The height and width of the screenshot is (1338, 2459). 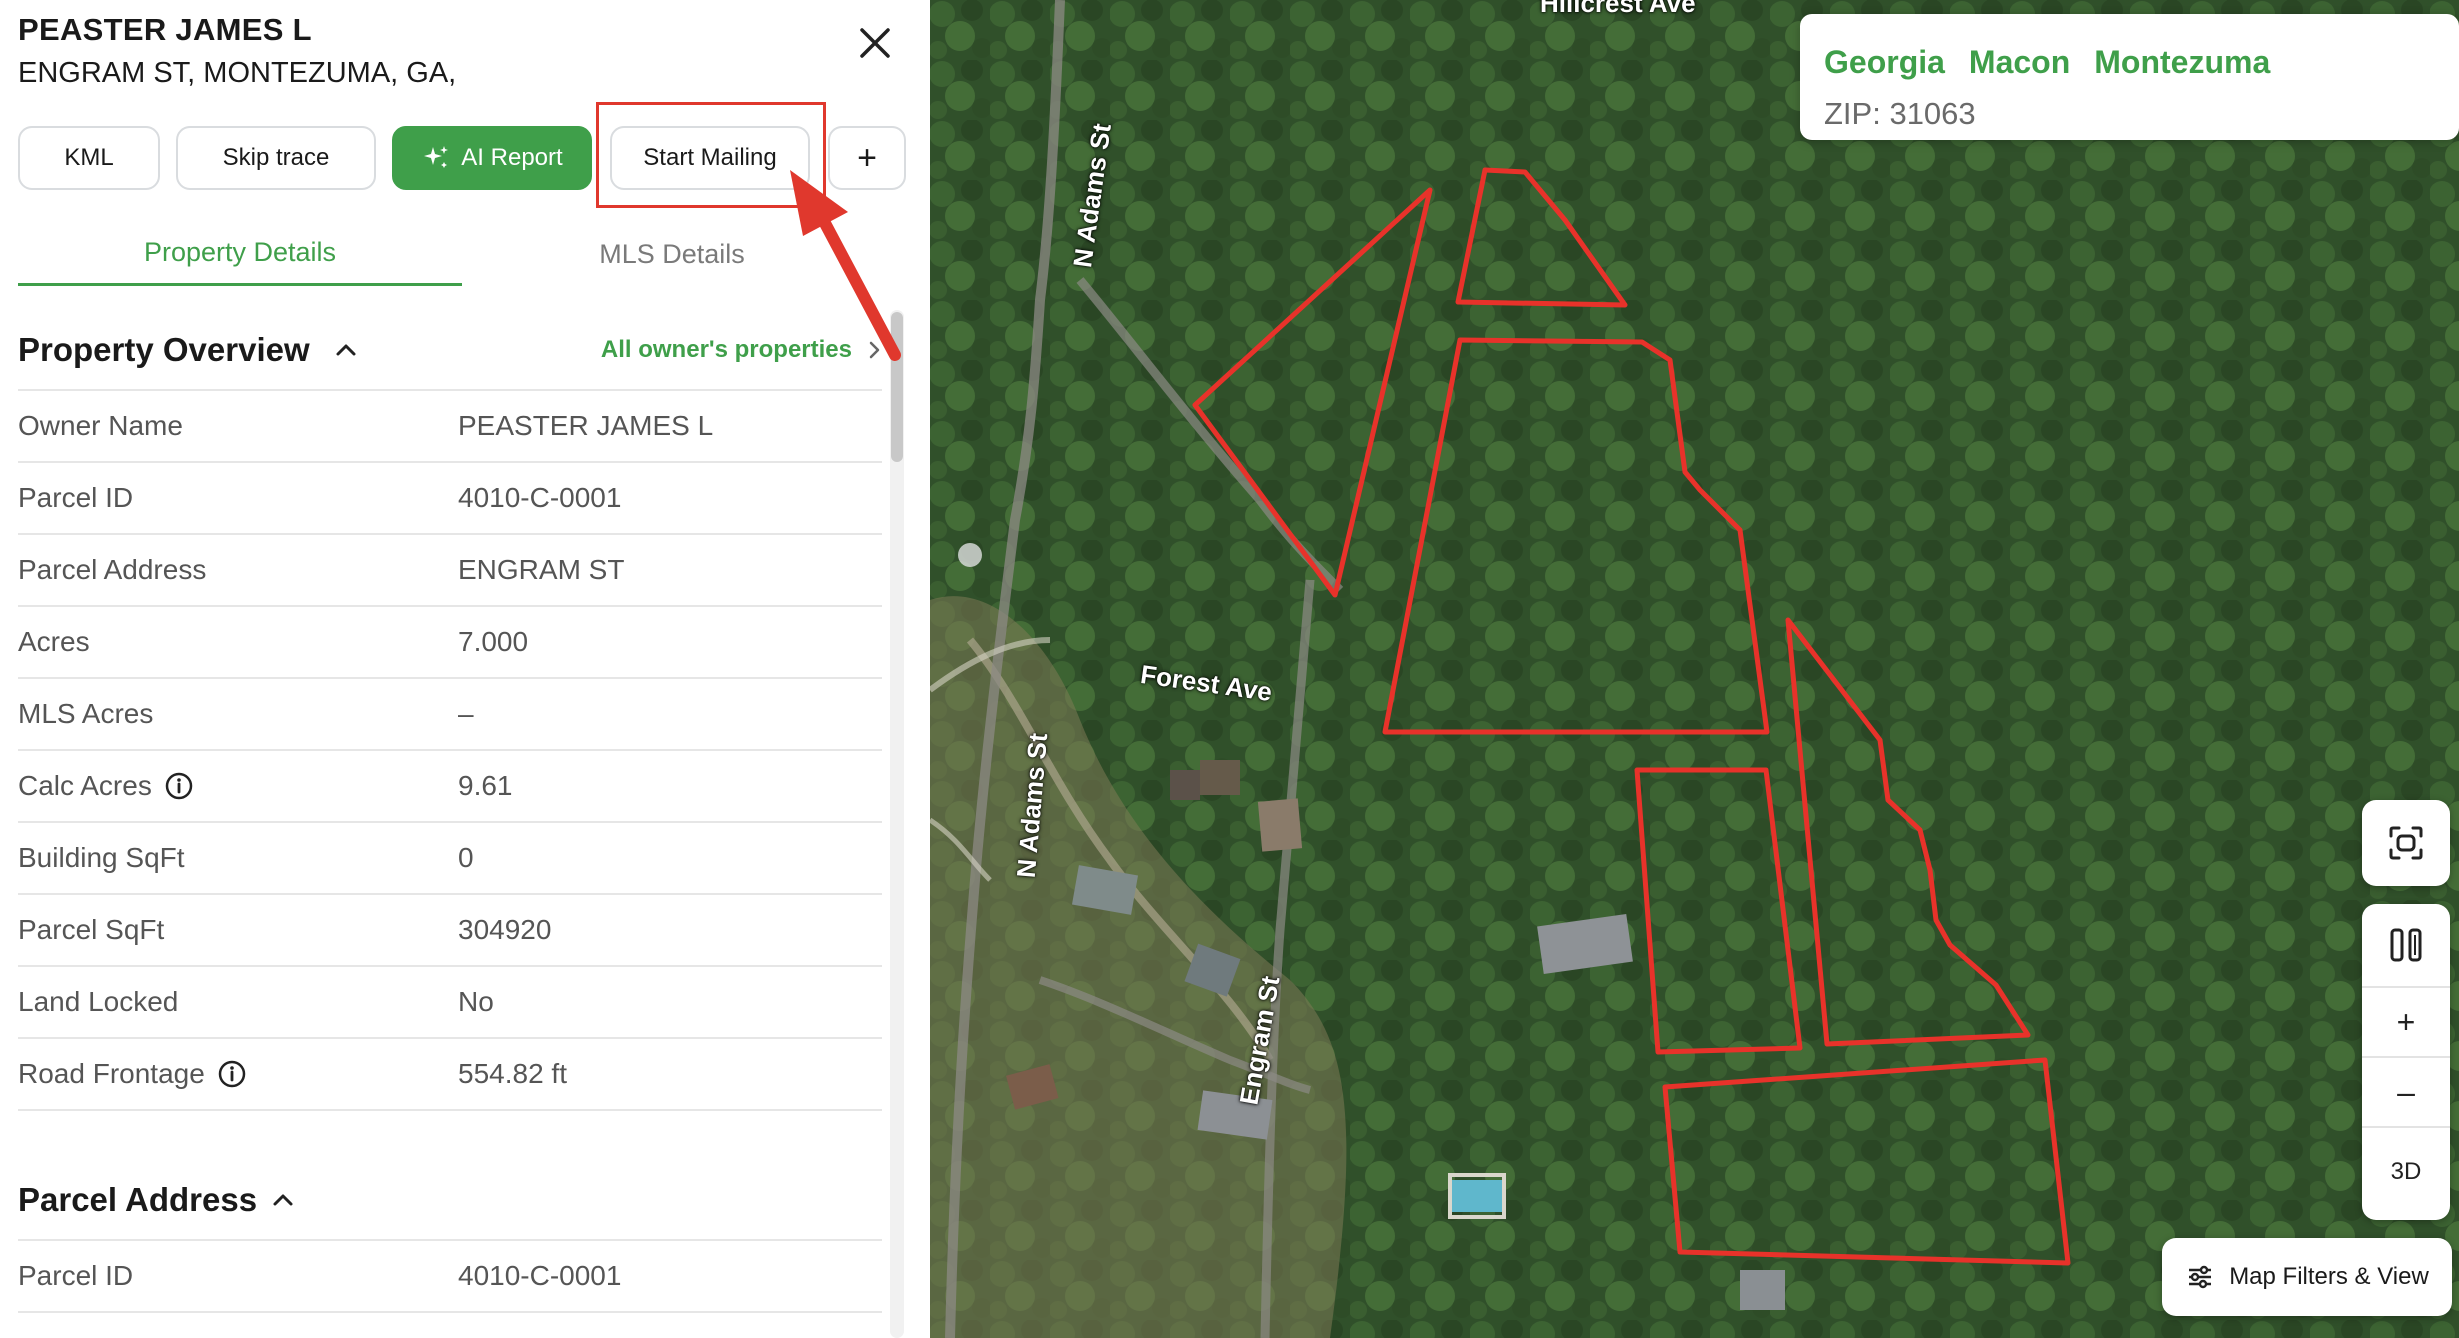 I want to click on map-zoom-controls: + – 3D, so click(x=2406, y=1062).